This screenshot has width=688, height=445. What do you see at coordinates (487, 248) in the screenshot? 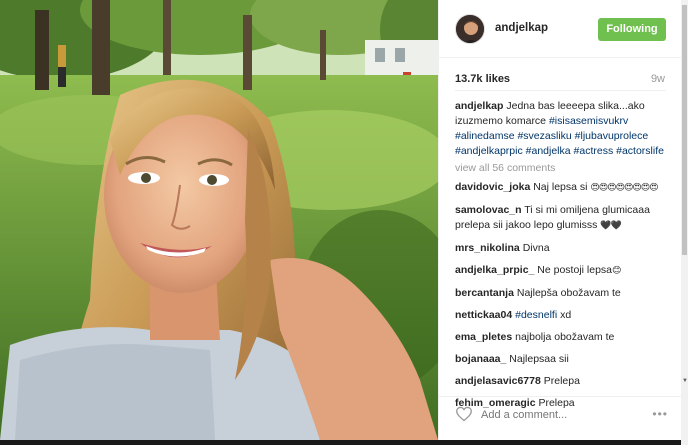
I see `comment-username: mrs_nikolina` at bounding box center [487, 248].